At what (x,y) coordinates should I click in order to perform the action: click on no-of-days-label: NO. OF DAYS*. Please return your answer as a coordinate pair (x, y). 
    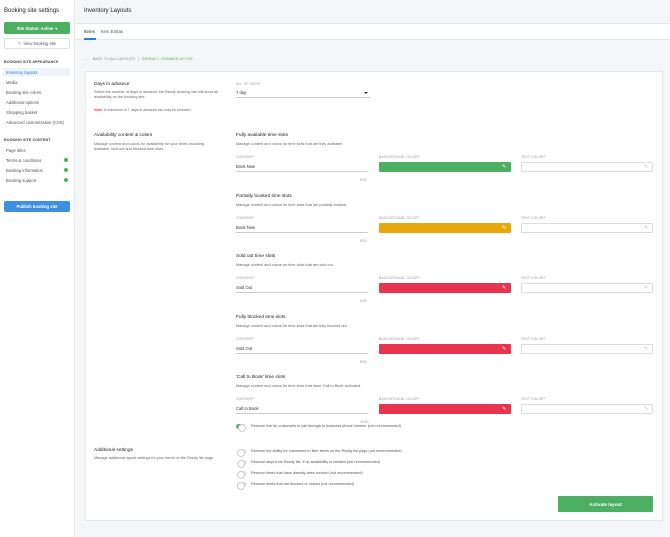
    Looking at the image, I should click on (248, 84).